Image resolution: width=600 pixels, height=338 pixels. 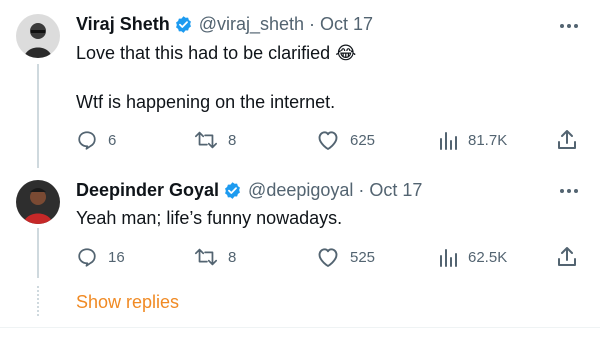 I want to click on tweet-text: Love that this had to be clarified, so click(x=203, y=53).